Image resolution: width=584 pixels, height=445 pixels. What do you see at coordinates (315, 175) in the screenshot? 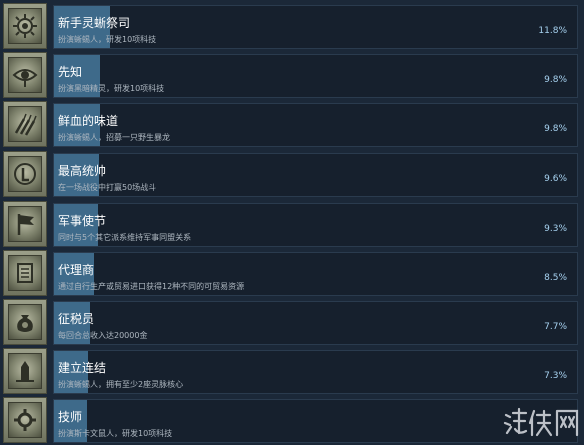
I see `progress-bar: 最高统帅 在一场战役中打赢50场战斗 9.6%` at bounding box center [315, 175].